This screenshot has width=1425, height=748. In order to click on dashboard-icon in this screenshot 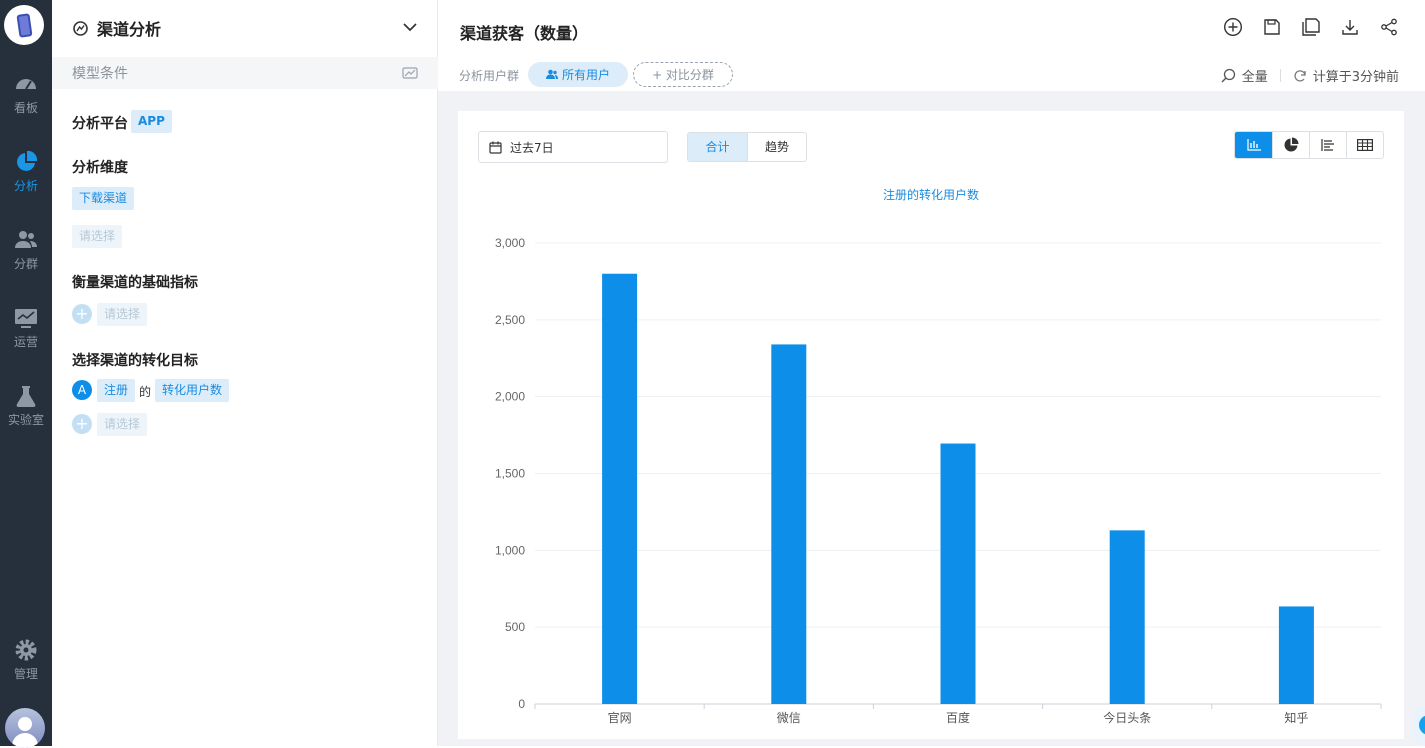, I will do `click(26, 84)`.